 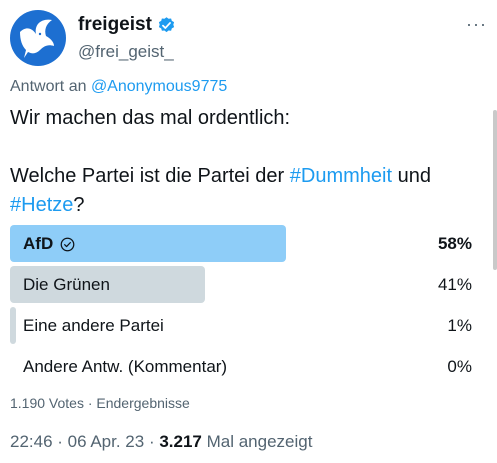 I want to click on tweet-meta: 22:46 · 06 Apr. 23 · 3.217 Mal angezeigt, so click(x=161, y=442).